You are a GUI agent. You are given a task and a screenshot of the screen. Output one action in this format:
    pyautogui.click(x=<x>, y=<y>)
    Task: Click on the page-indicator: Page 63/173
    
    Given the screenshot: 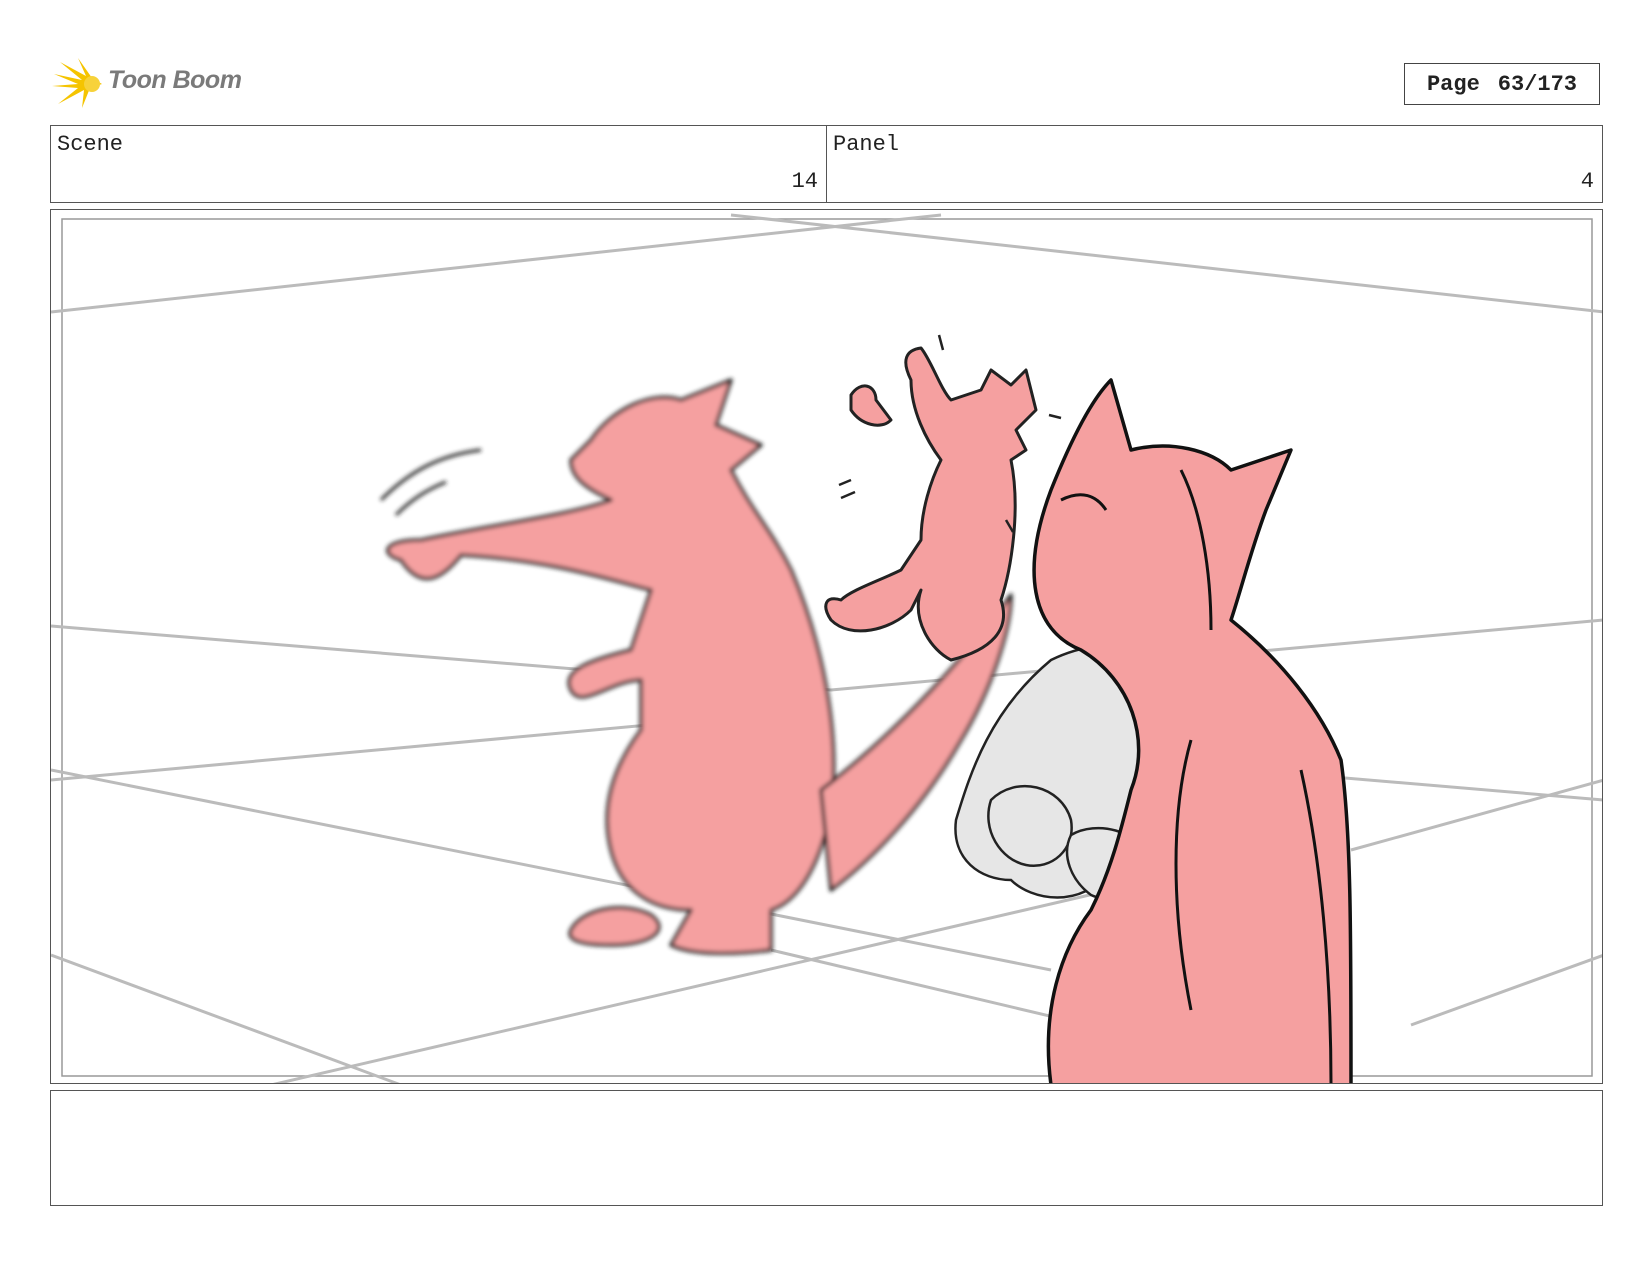 What is the action you would take?
    pyautogui.click(x=1502, y=84)
    